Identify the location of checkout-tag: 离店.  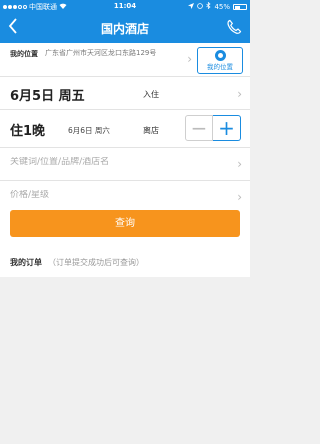
(151, 130).